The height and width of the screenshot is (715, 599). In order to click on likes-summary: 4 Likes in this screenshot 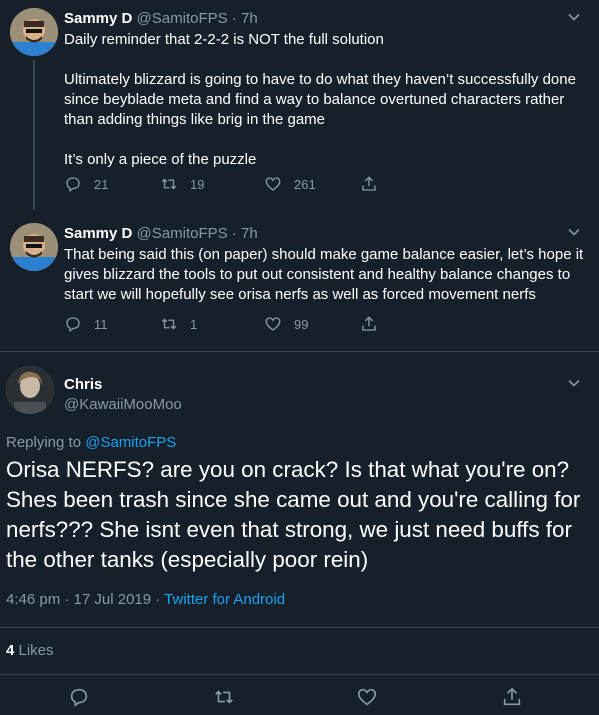, I will do `click(30, 650)`.